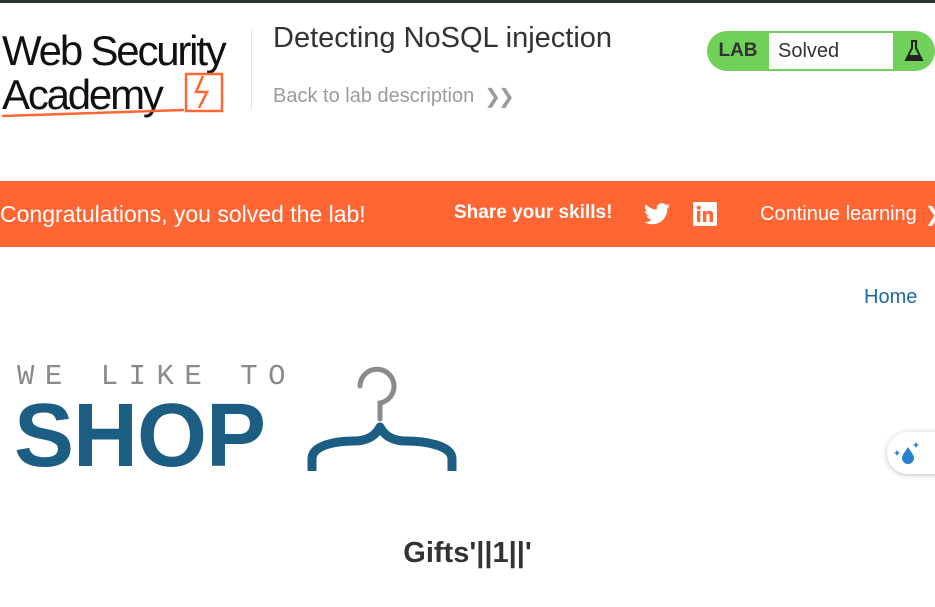 Image resolution: width=935 pixels, height=607 pixels. What do you see at coordinates (140, 436) in the screenshot?
I see `shop-logo-word: SHOP` at bounding box center [140, 436].